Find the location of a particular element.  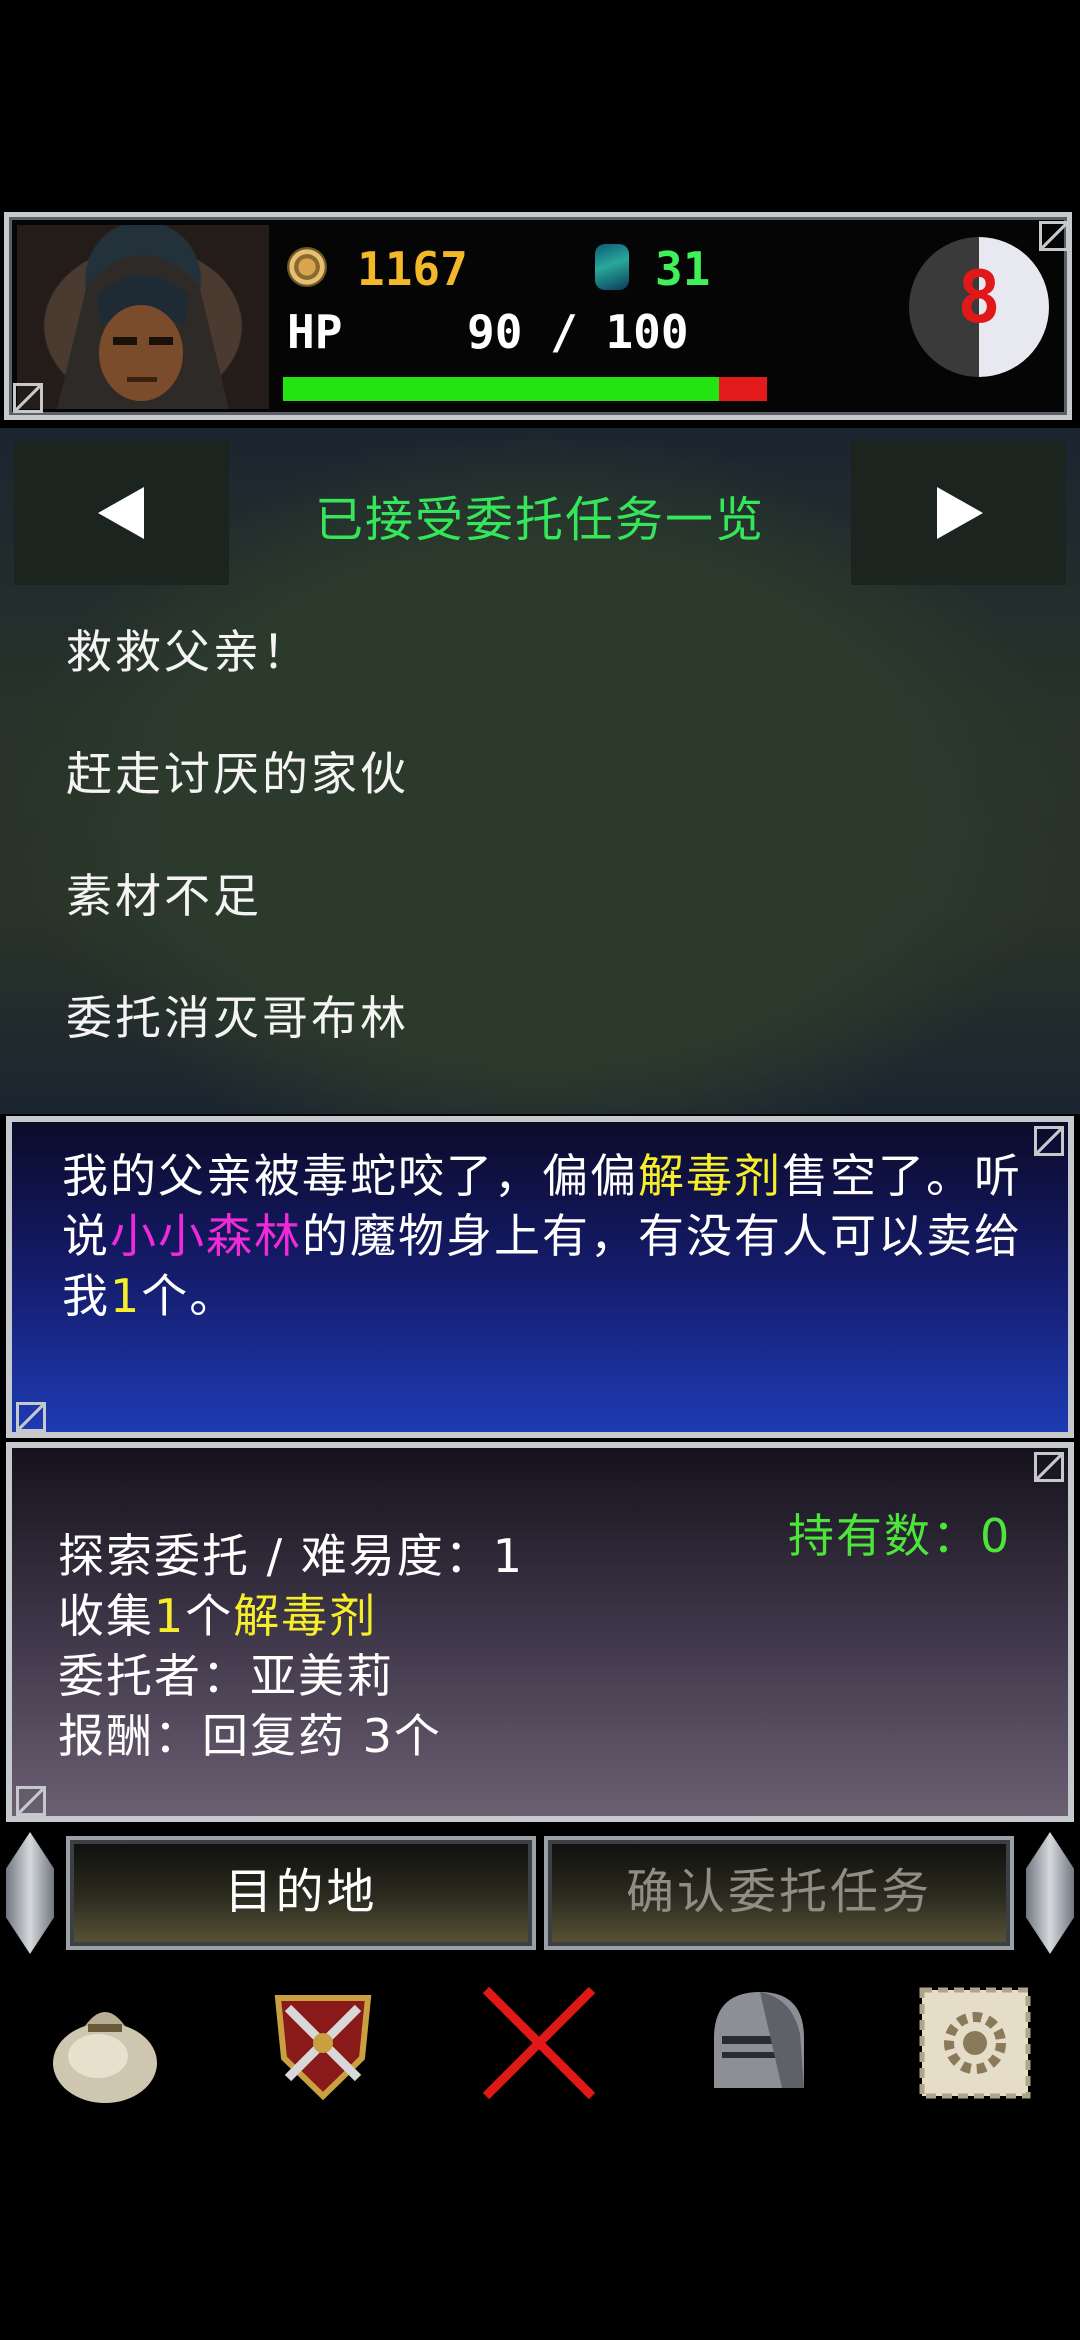

confirm-quest-button: 确认委托任务 is located at coordinates (779, 1893).